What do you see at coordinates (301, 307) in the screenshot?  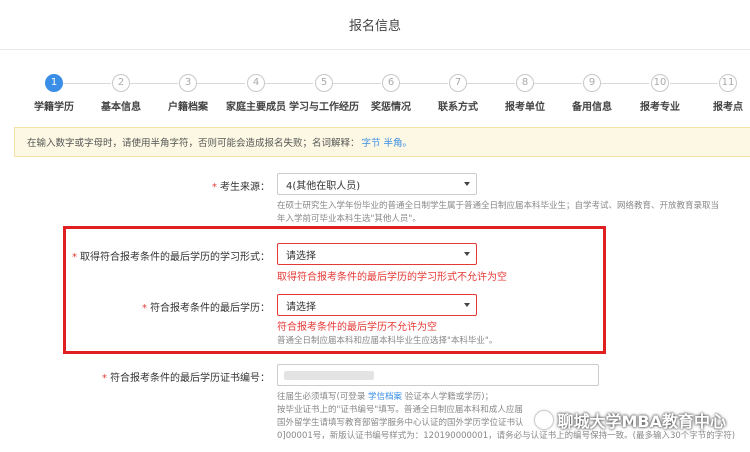 I see `last-degree-value: 请选择` at bounding box center [301, 307].